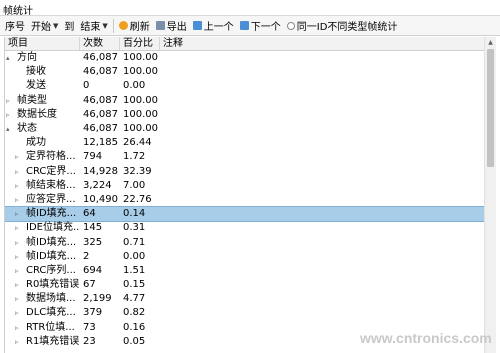 The height and width of the screenshot is (353, 500). I want to click on table-row: ▹ 应答定界... 10,490 22.76, so click(245, 200).